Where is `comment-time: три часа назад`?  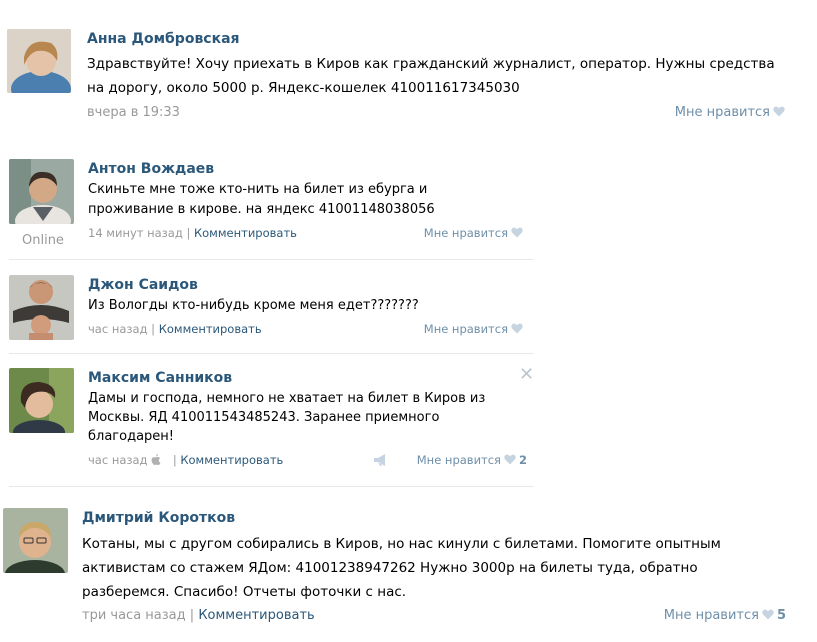 comment-time: три часа назад is located at coordinates (134, 615).